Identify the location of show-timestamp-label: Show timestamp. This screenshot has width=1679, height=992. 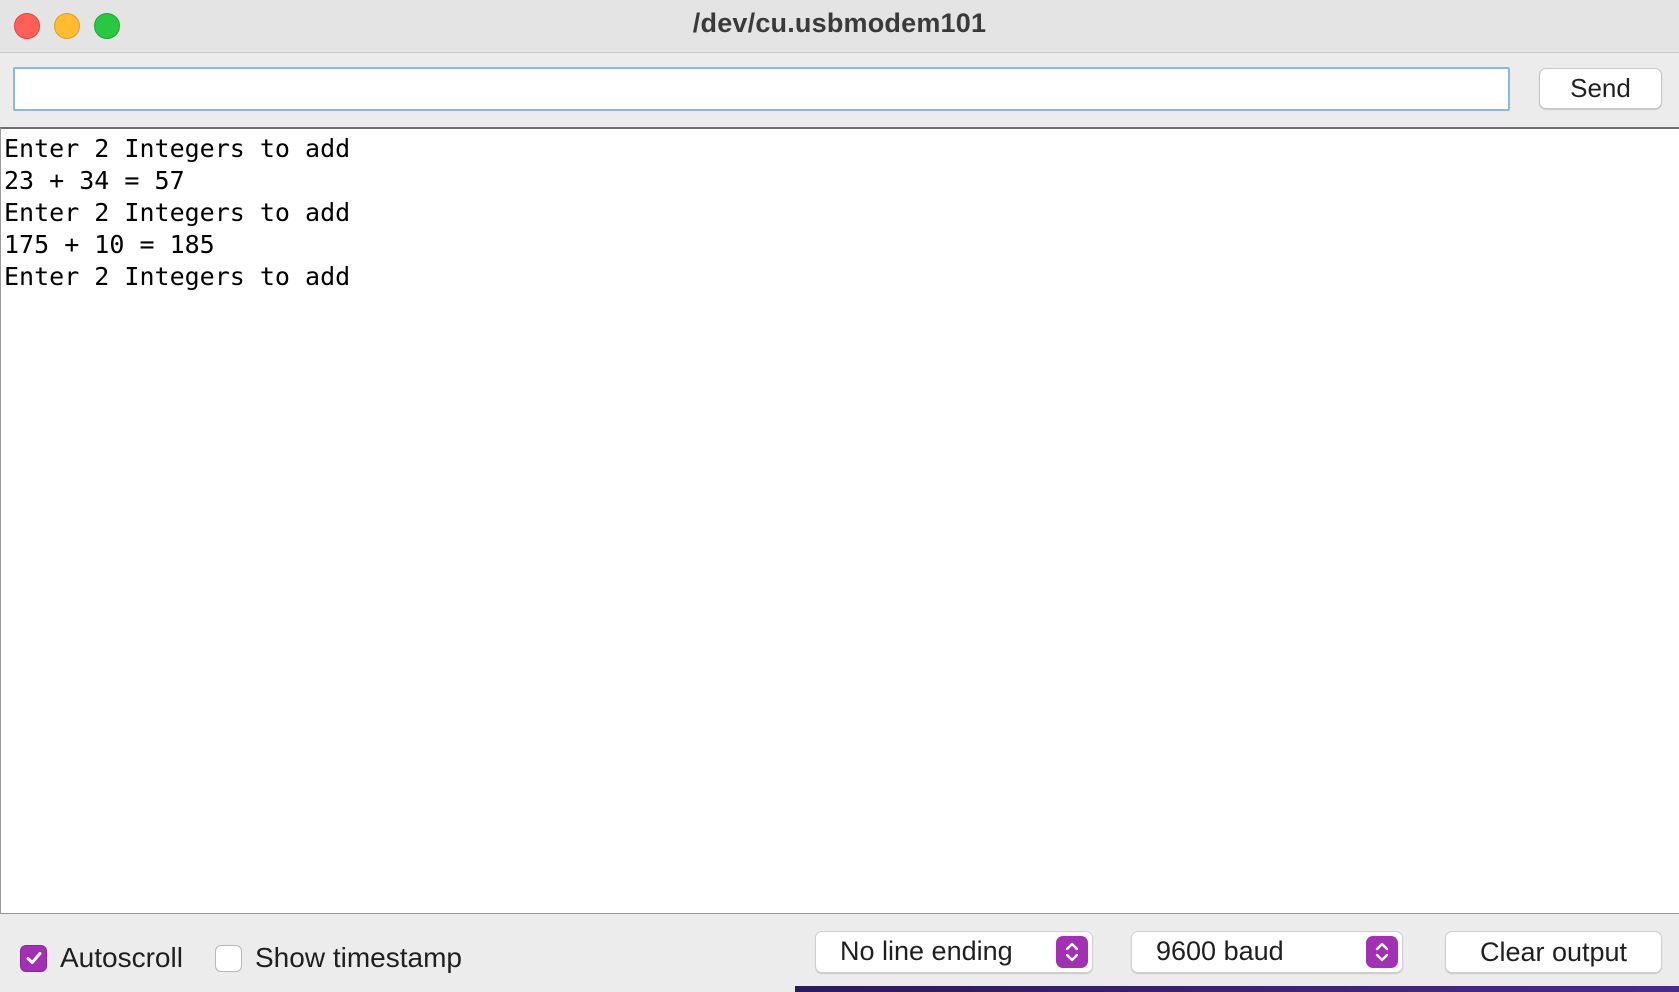
(358, 957).